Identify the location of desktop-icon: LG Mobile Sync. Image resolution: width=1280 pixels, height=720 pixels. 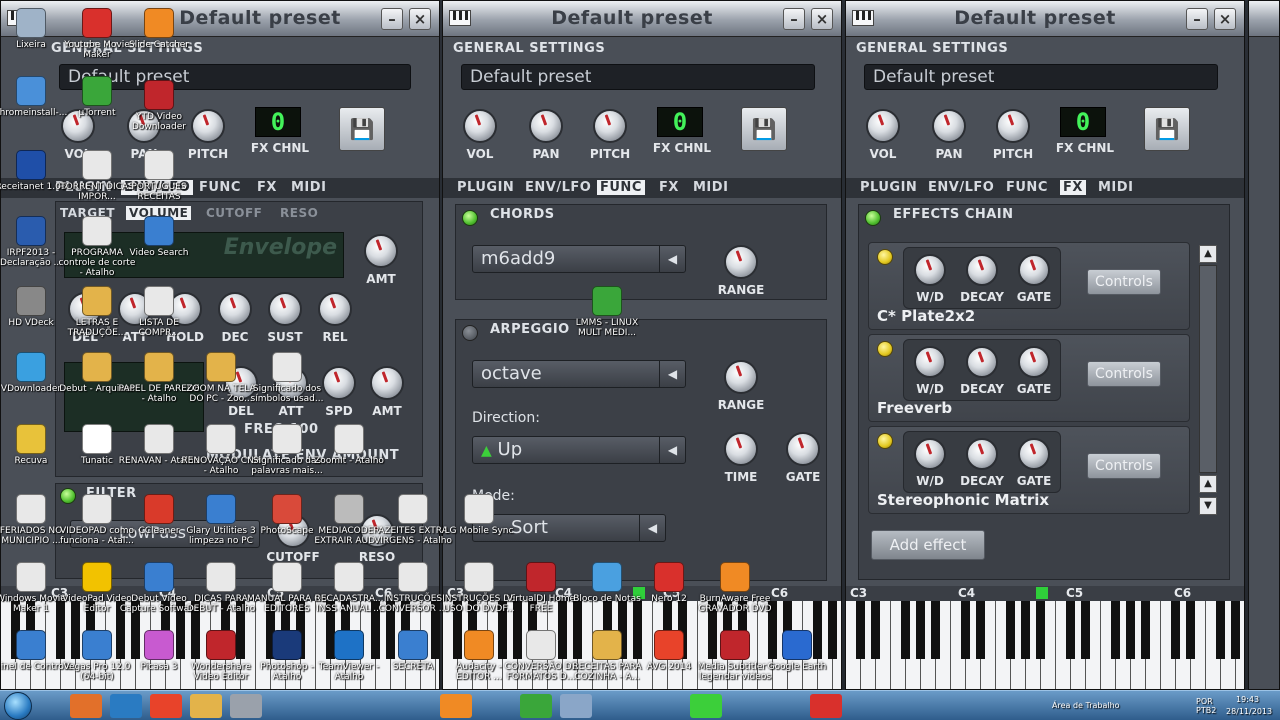
(479, 515).